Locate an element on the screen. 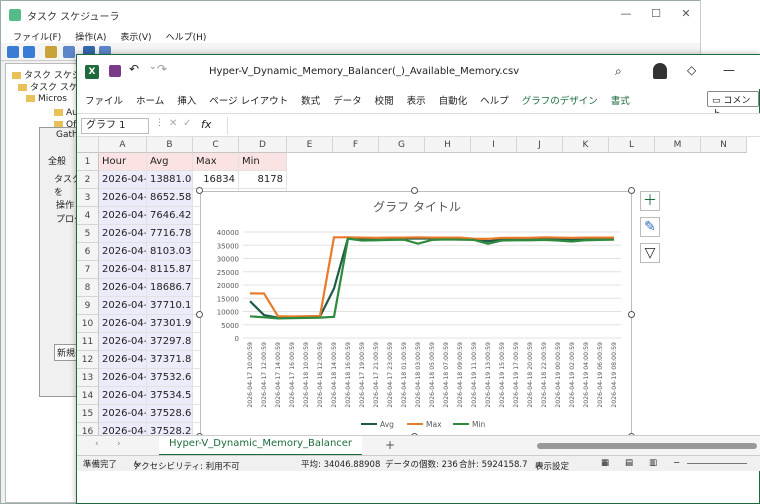 The image size is (760, 504). row-header: 13 is located at coordinates (88, 378).